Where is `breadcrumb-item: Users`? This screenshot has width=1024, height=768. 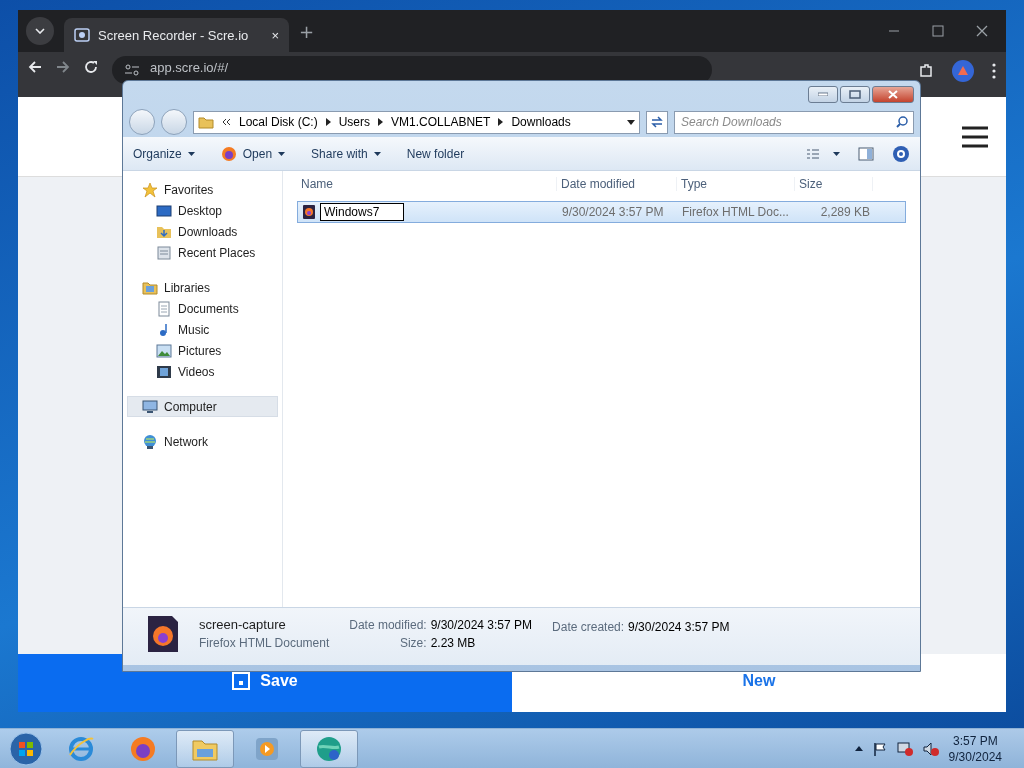
breadcrumb-item: Users is located at coordinates (354, 122).